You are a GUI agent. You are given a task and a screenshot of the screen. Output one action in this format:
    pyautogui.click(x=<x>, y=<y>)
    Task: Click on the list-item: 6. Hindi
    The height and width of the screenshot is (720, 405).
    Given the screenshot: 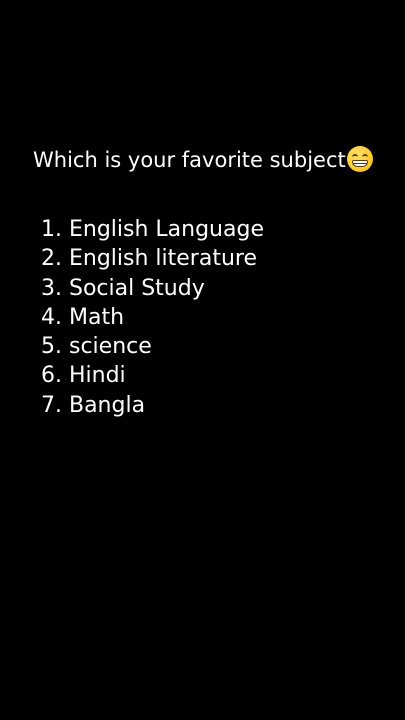 What is the action you would take?
    pyautogui.click(x=83, y=376)
    